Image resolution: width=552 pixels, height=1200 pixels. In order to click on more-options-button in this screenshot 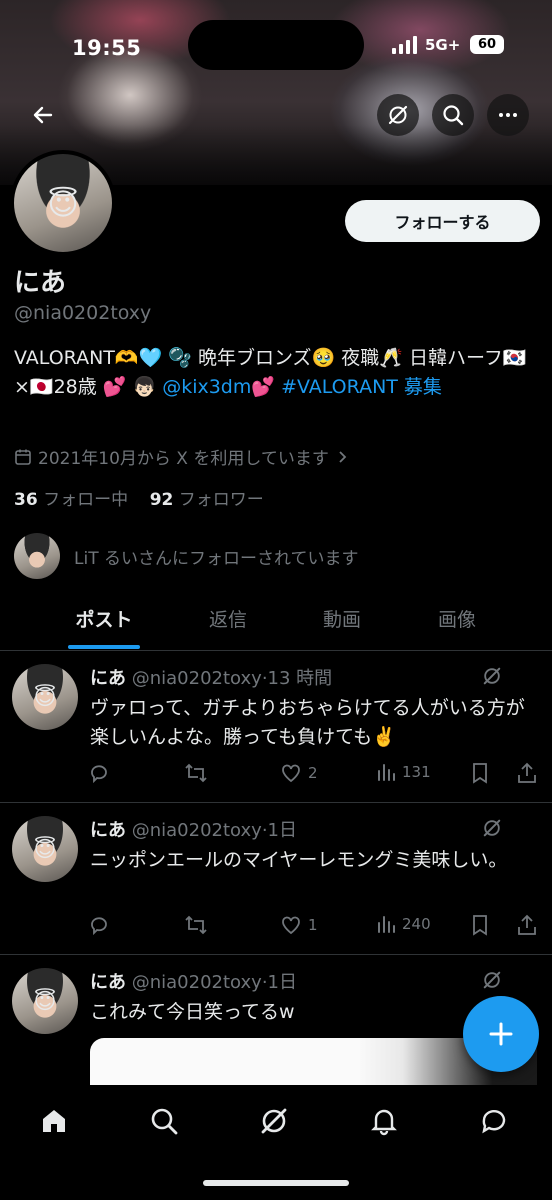, I will do `click(508, 115)`.